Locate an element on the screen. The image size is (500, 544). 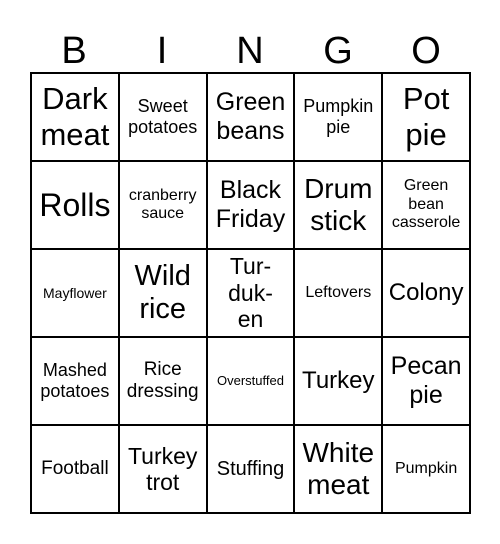
bingo-cell: Drum stick is located at coordinates (338, 205).